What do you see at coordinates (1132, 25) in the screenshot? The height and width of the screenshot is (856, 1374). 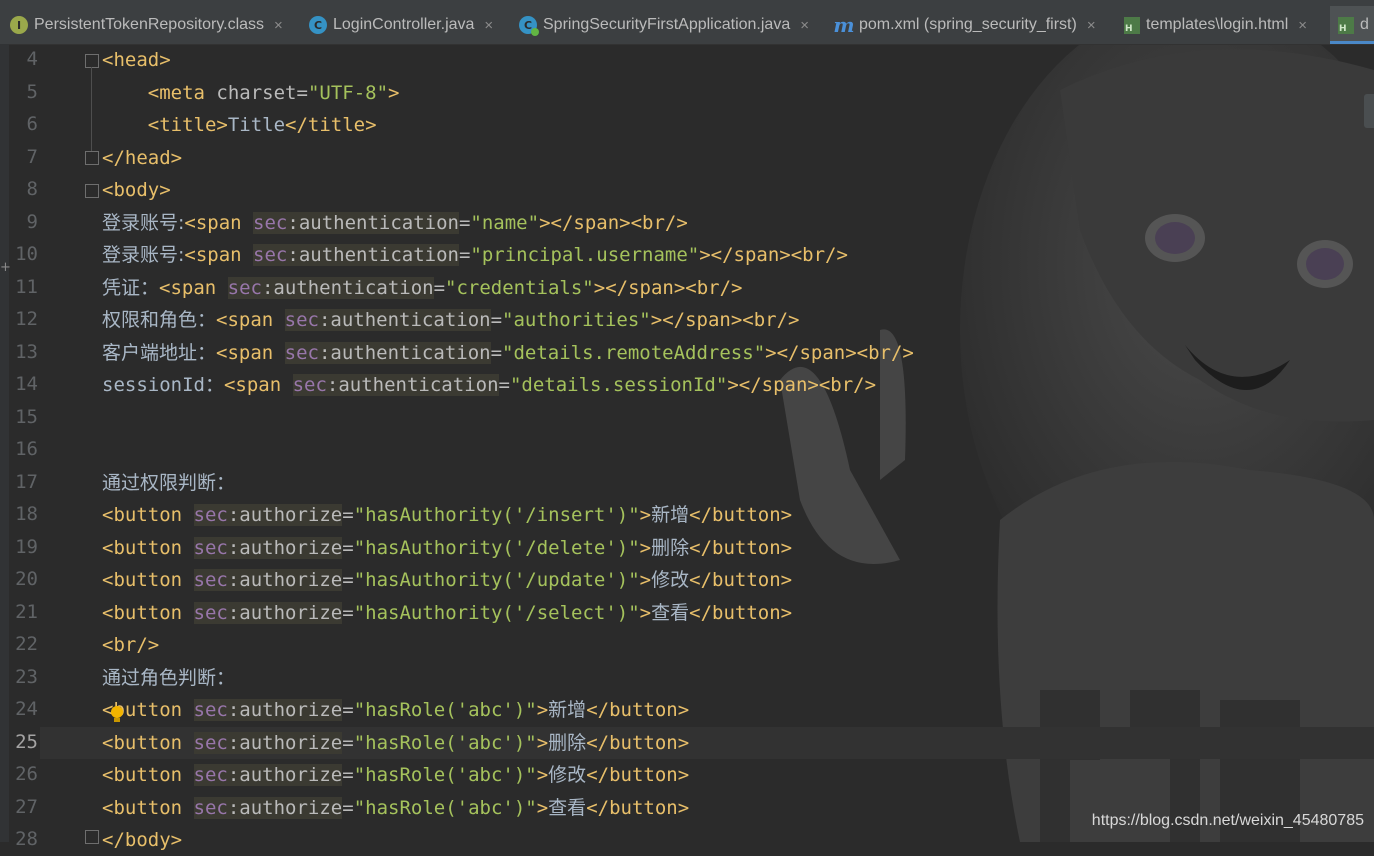 I see `html-file-icon` at bounding box center [1132, 25].